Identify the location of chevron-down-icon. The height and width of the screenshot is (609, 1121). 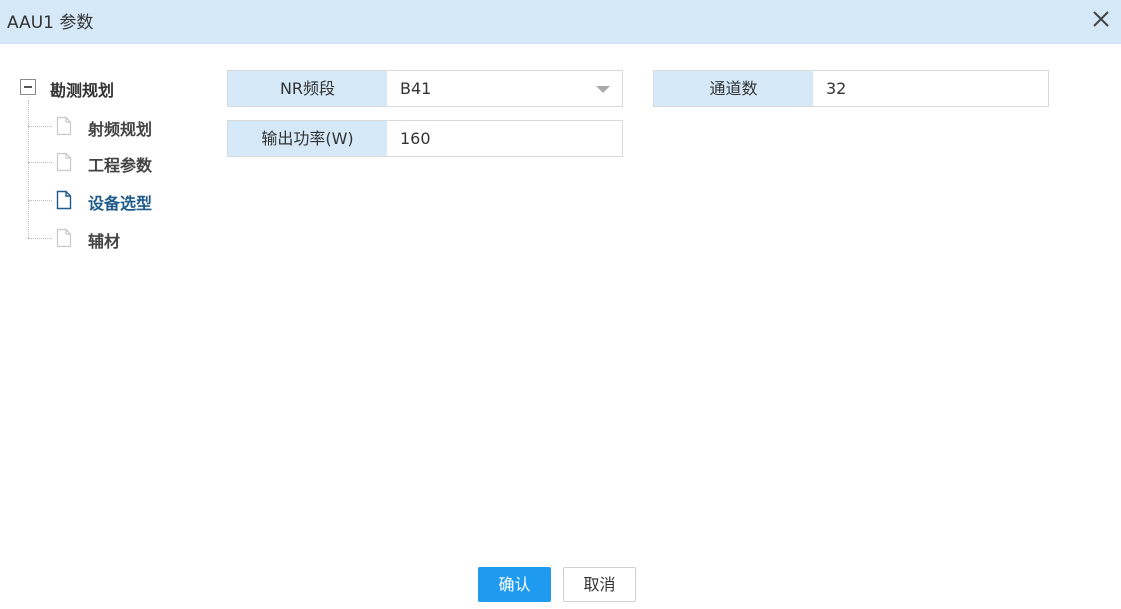
(603, 89).